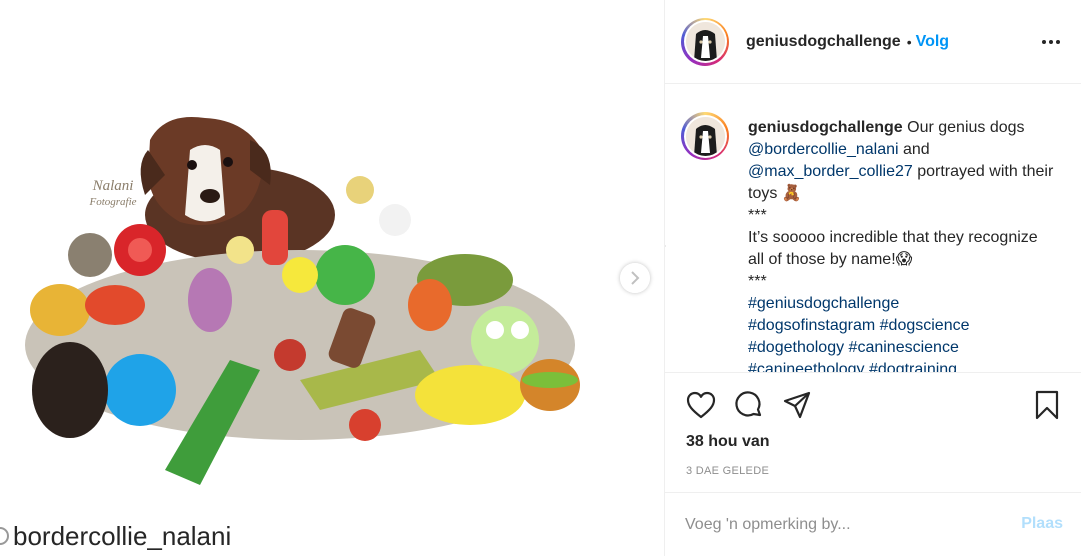  Describe the element at coordinates (913, 366) in the screenshot. I see `hashtag-link: #dogtraining` at that location.